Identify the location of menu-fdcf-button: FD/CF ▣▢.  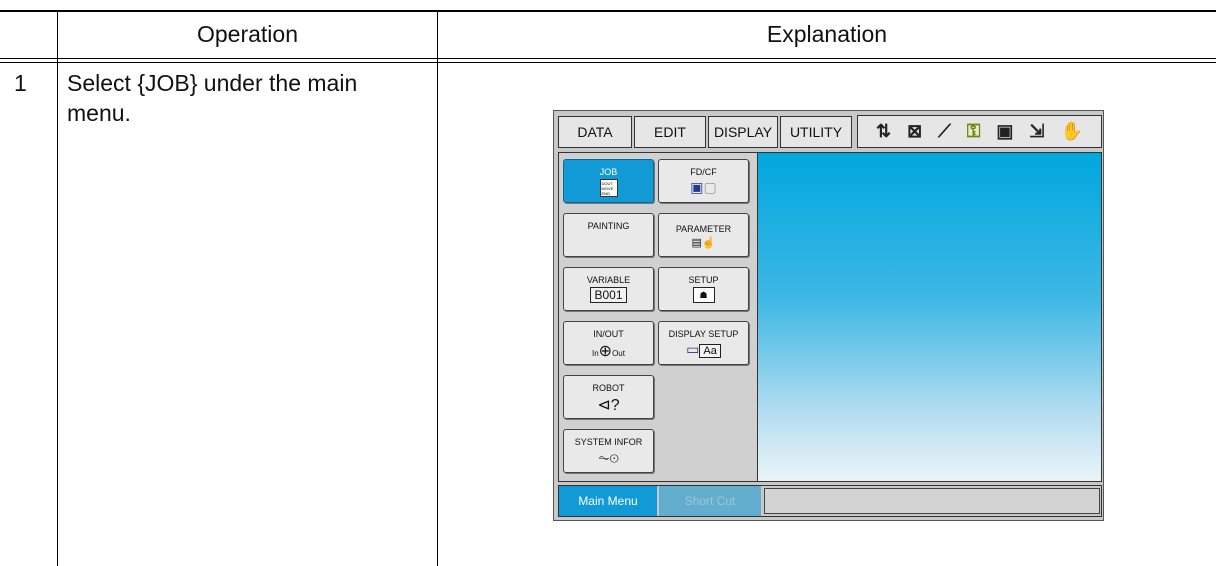
(703, 181).